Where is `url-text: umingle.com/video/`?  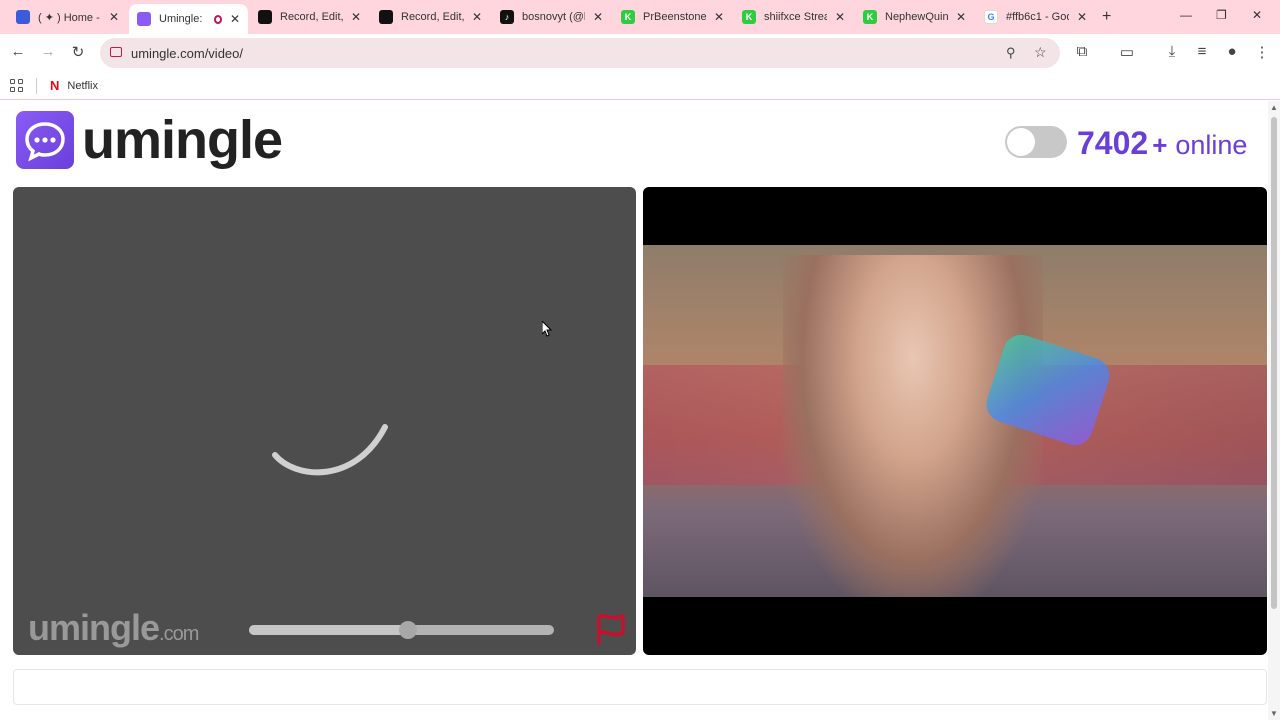
url-text: umingle.com/video/ is located at coordinates (187, 53).